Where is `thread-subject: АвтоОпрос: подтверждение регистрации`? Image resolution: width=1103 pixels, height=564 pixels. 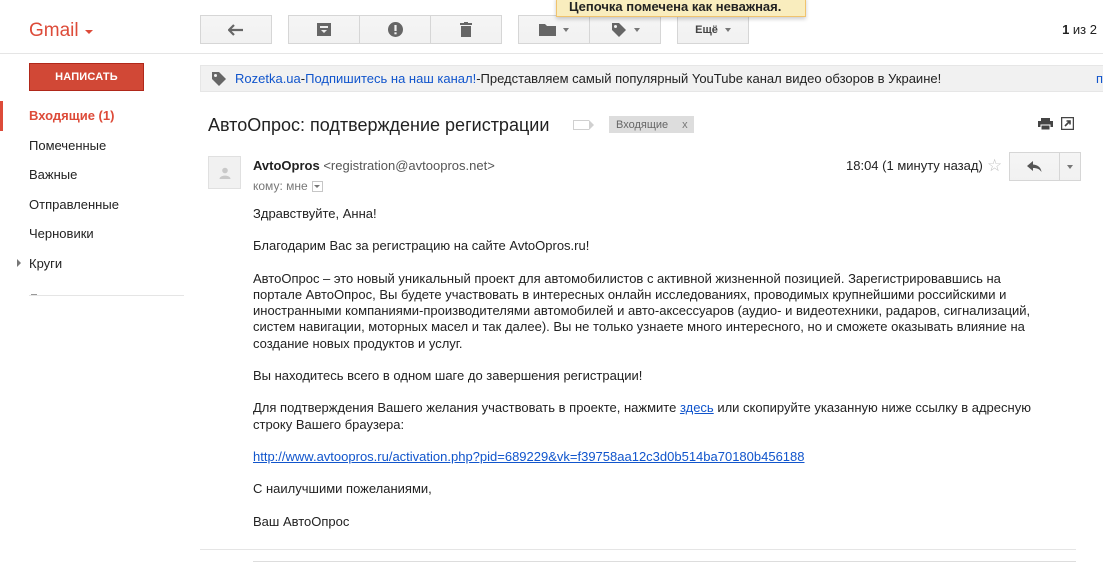
thread-subject: АвтоОпрос: подтверждение регистрации is located at coordinates (379, 125).